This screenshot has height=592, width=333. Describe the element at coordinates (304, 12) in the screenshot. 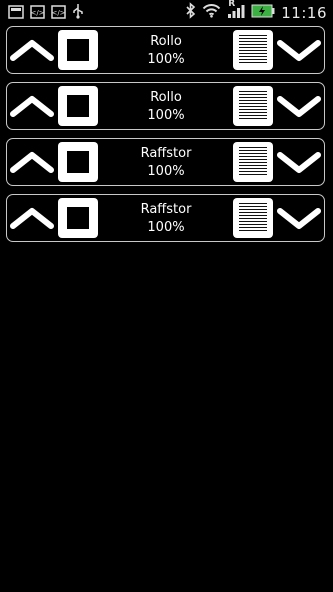

I see `clock-time: 11:16` at that location.